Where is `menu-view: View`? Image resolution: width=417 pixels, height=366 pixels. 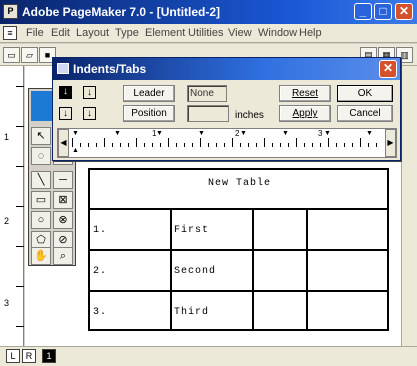 menu-view: View is located at coordinates (240, 33).